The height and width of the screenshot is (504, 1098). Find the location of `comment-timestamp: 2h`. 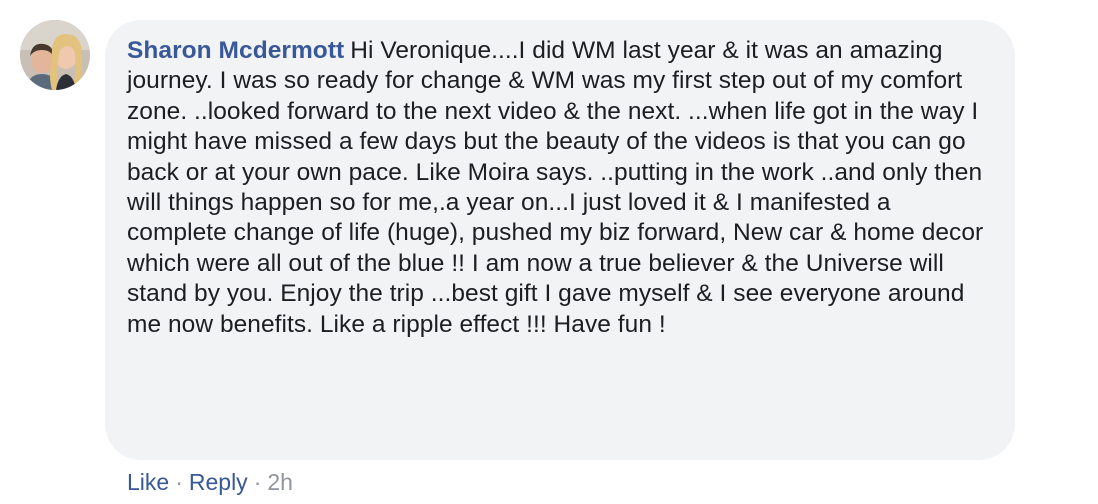

comment-timestamp: 2h is located at coordinates (280, 482).